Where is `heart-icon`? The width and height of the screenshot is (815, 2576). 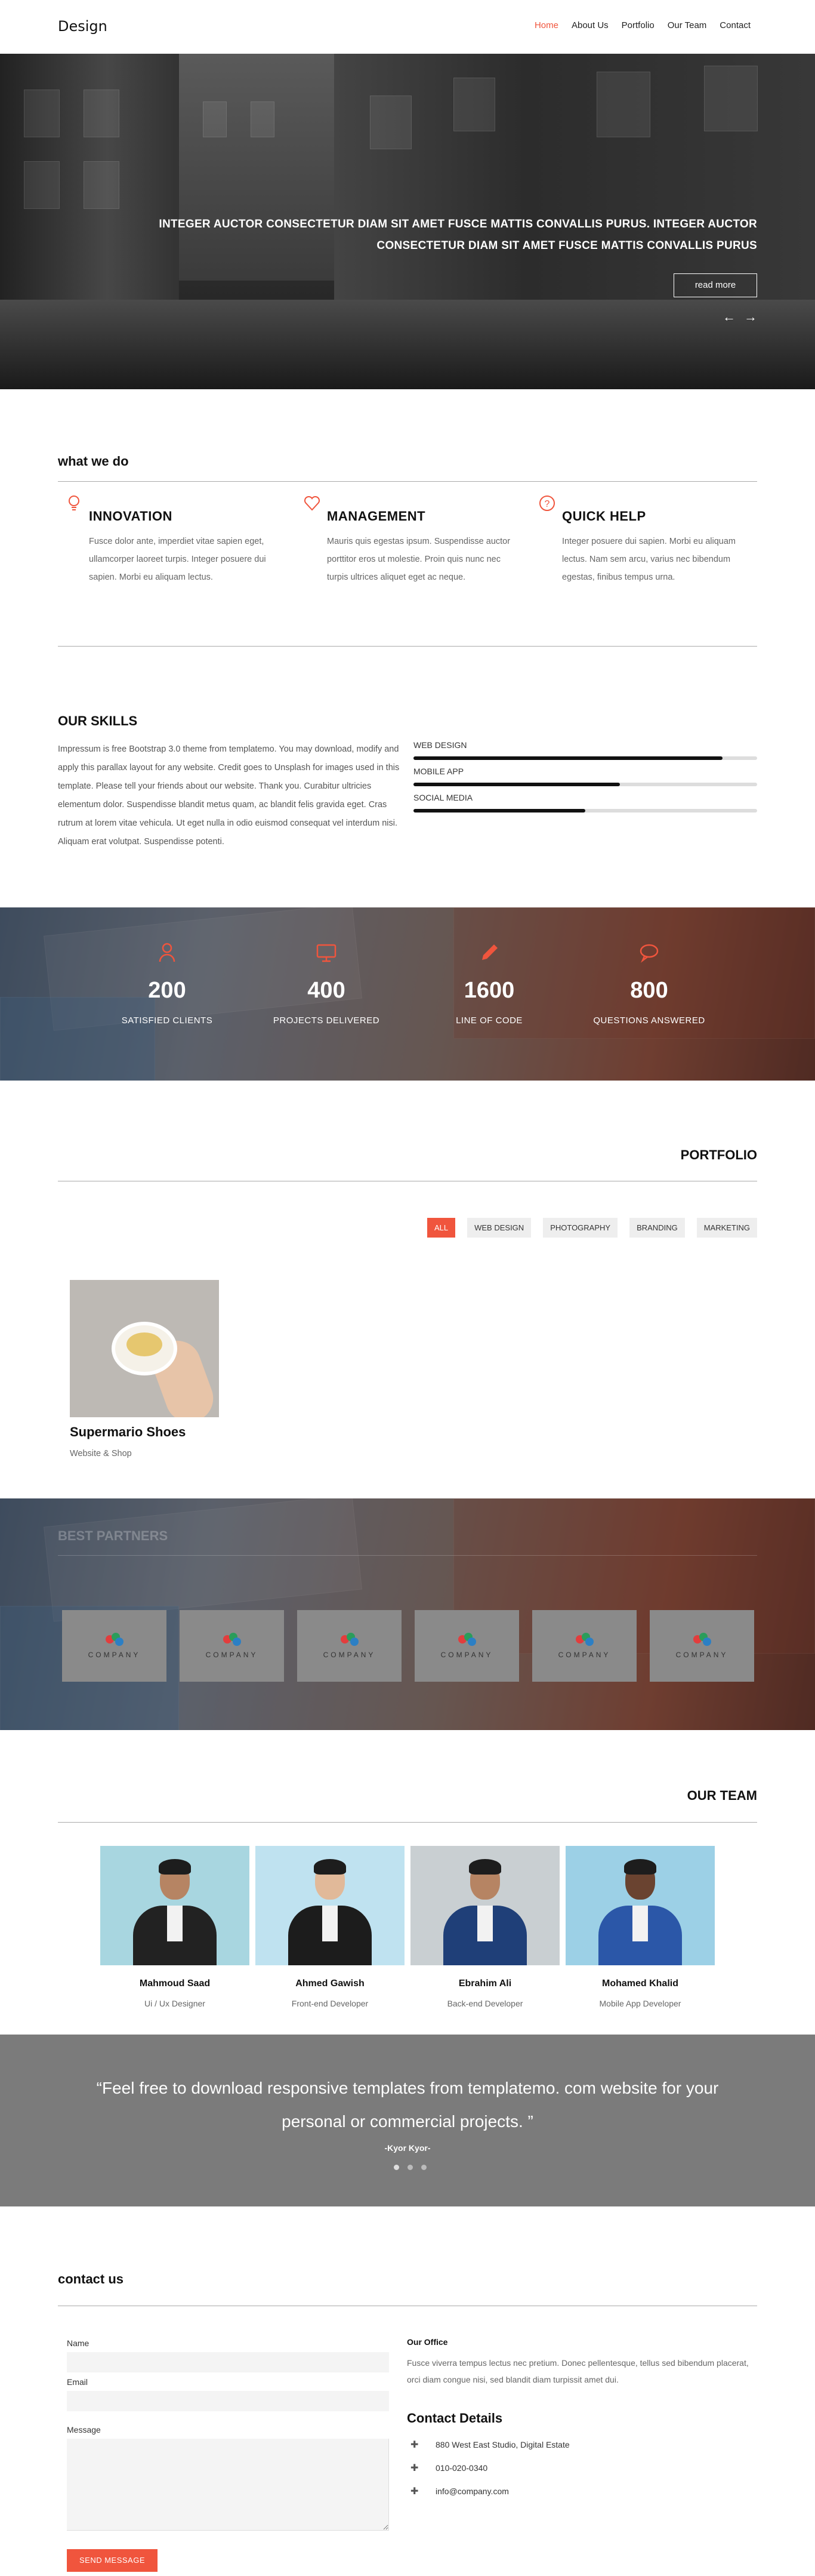
heart-icon is located at coordinates (312, 503).